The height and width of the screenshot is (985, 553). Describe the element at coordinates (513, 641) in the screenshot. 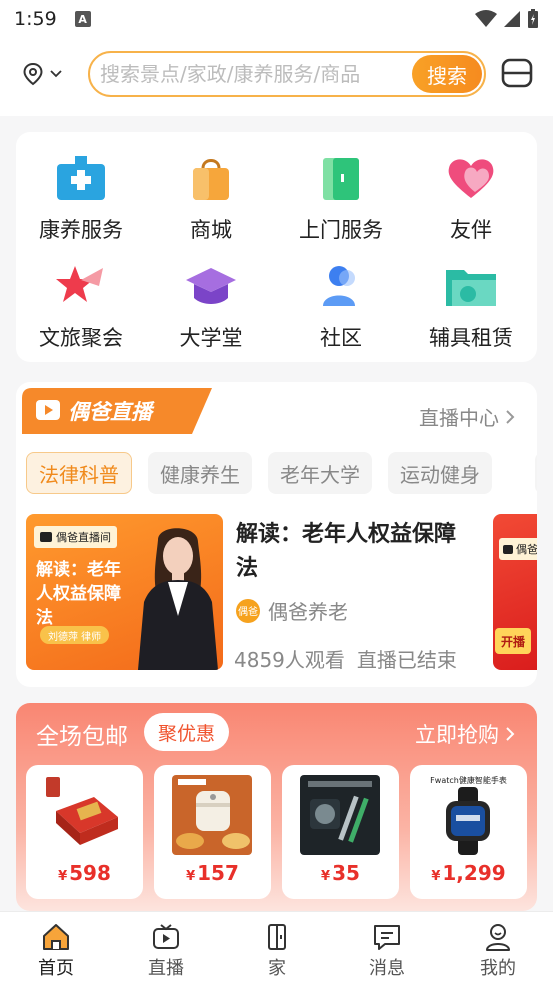

I see `next-thumb-text: 开播` at that location.